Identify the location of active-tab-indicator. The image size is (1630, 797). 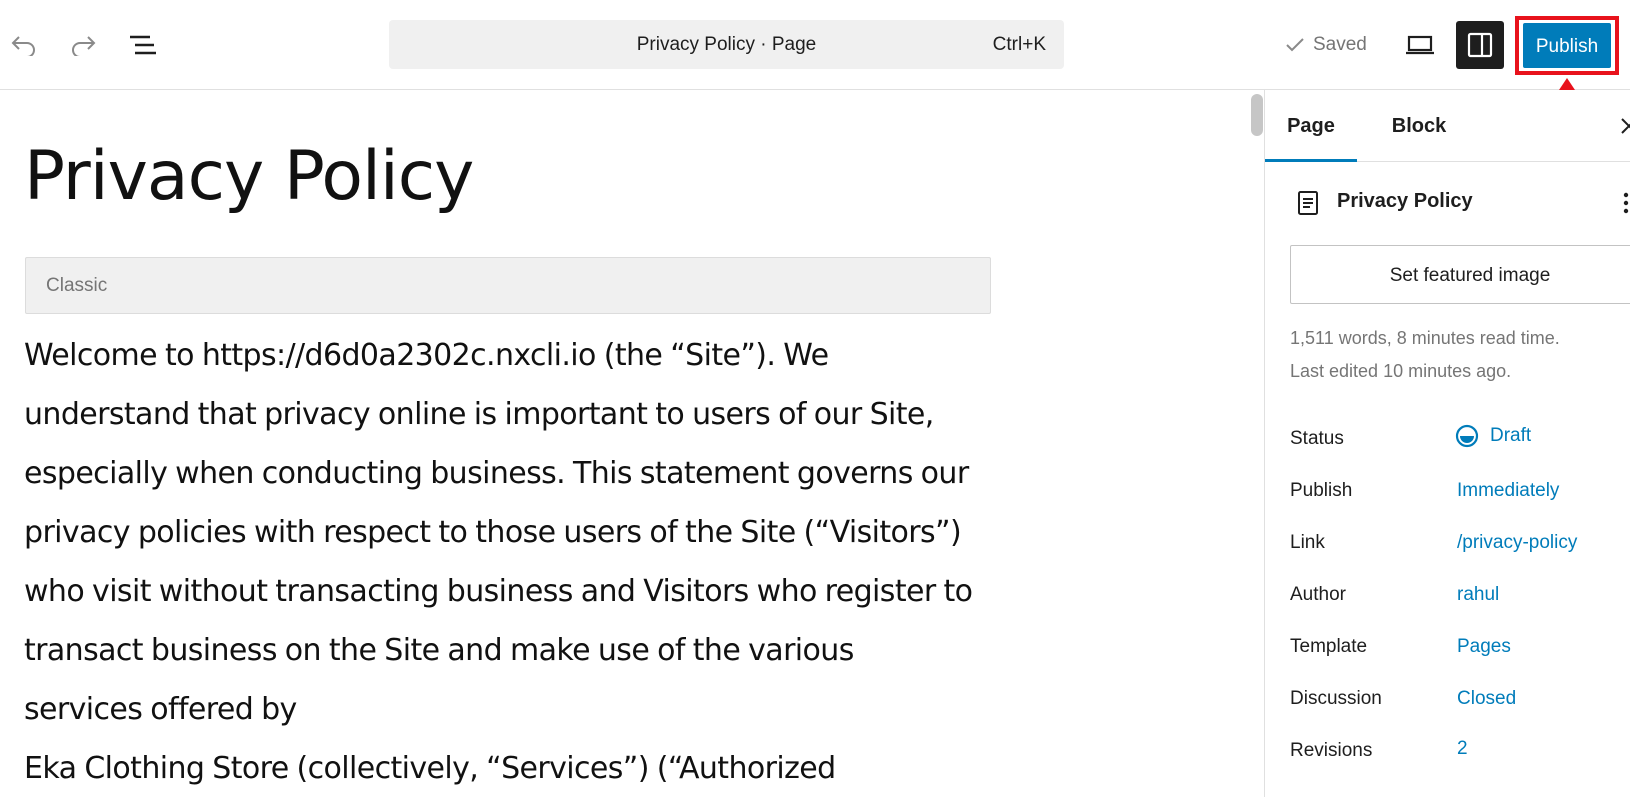
(1311, 160).